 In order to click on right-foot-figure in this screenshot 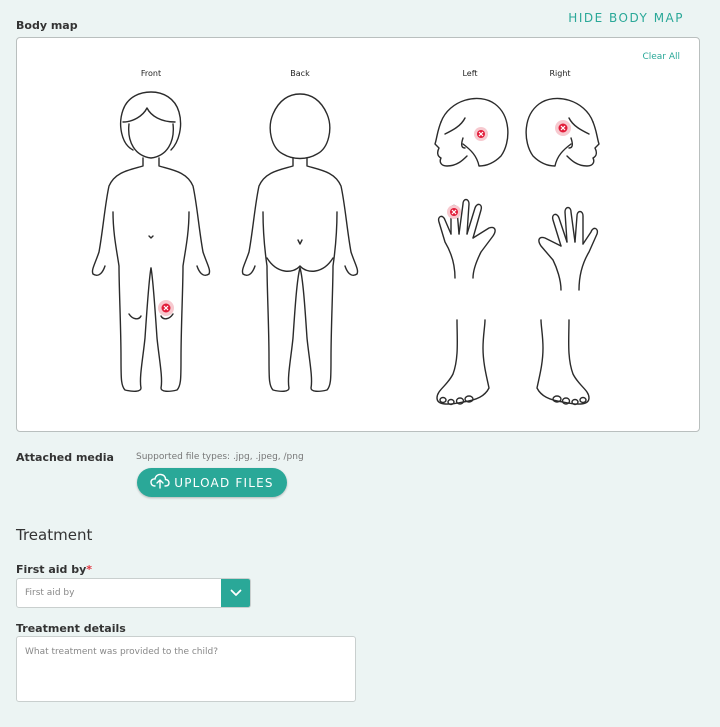, I will do `click(563, 362)`.